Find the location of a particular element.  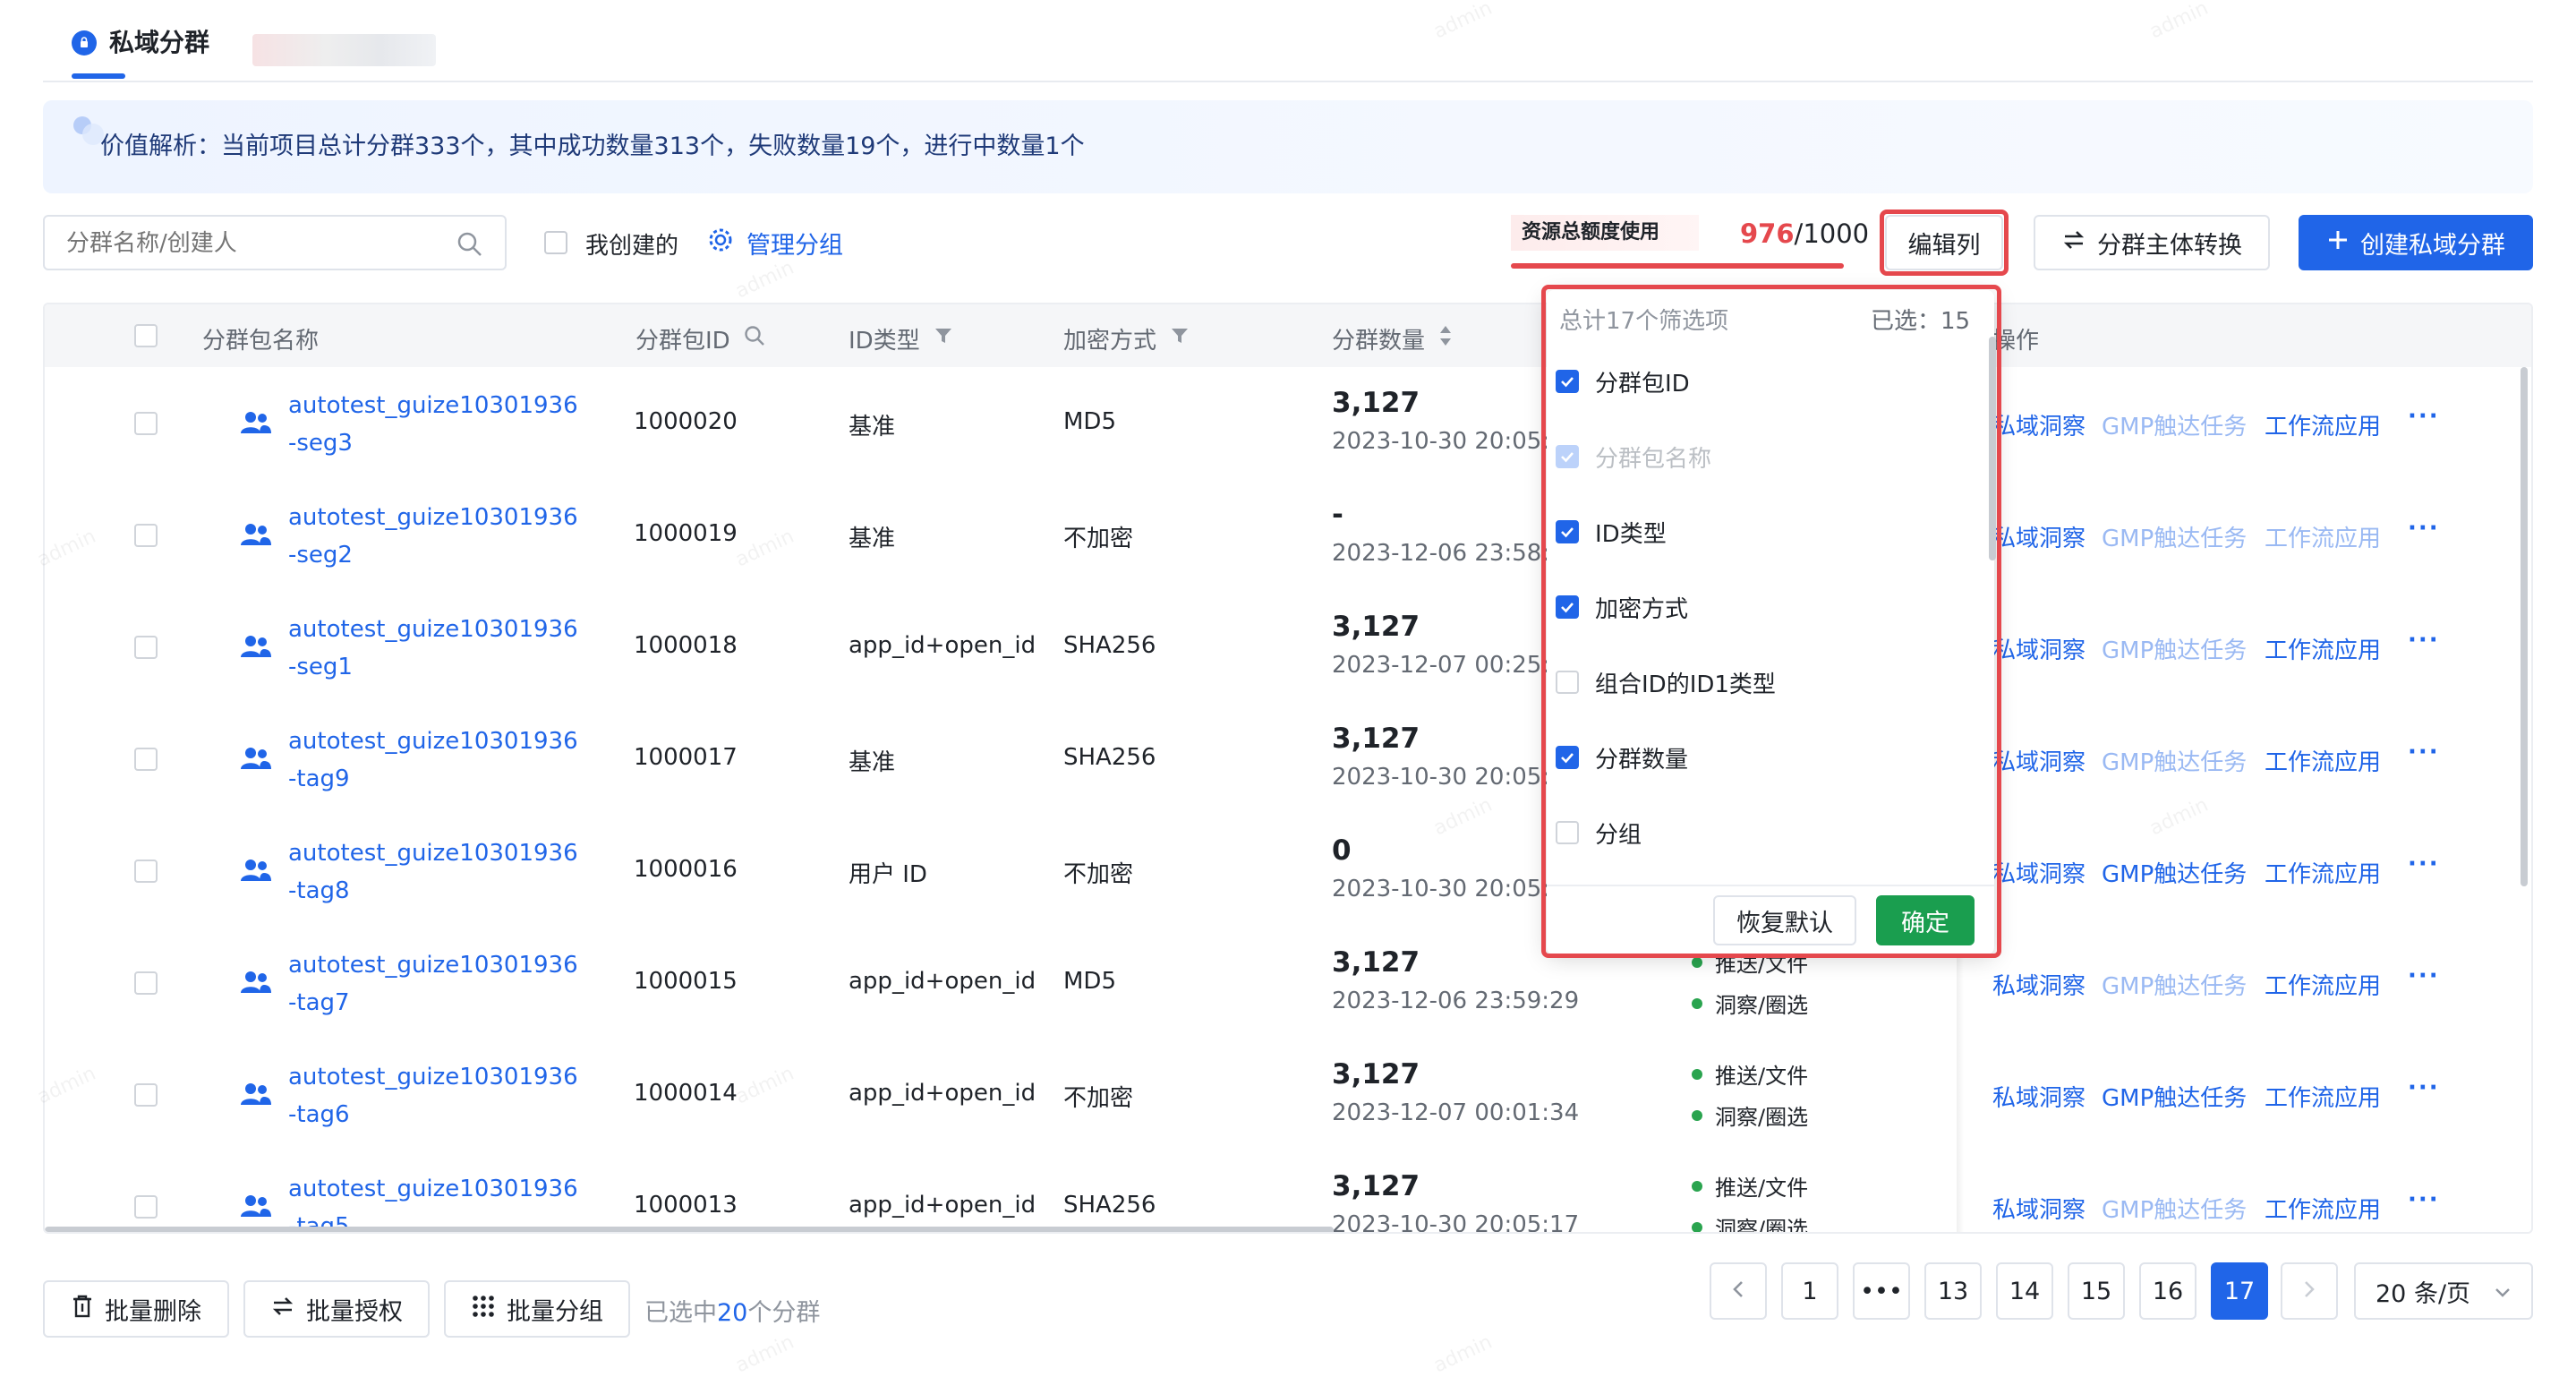

segment-name-link: autotest_guize10301936-tag9 is located at coordinates (436, 760).